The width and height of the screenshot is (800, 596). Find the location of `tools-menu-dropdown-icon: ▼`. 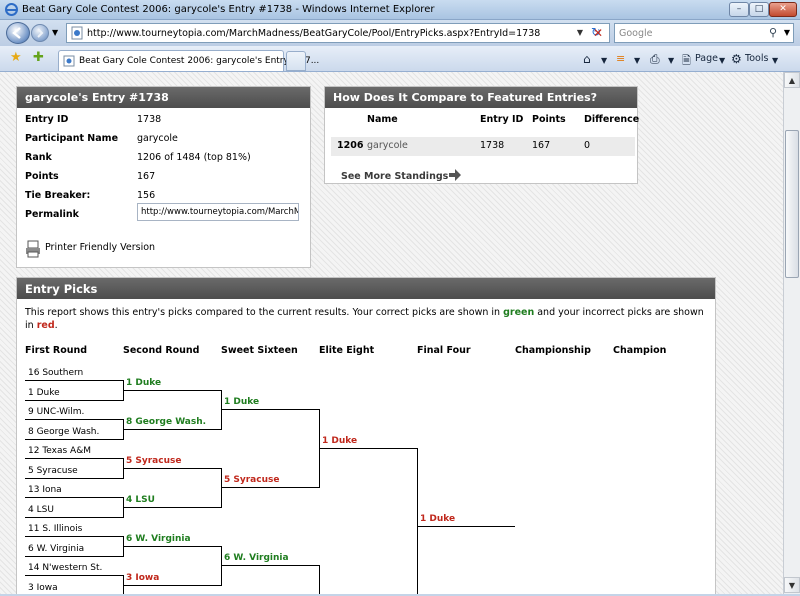

tools-menu-dropdown-icon: ▼ is located at coordinates (775, 60).